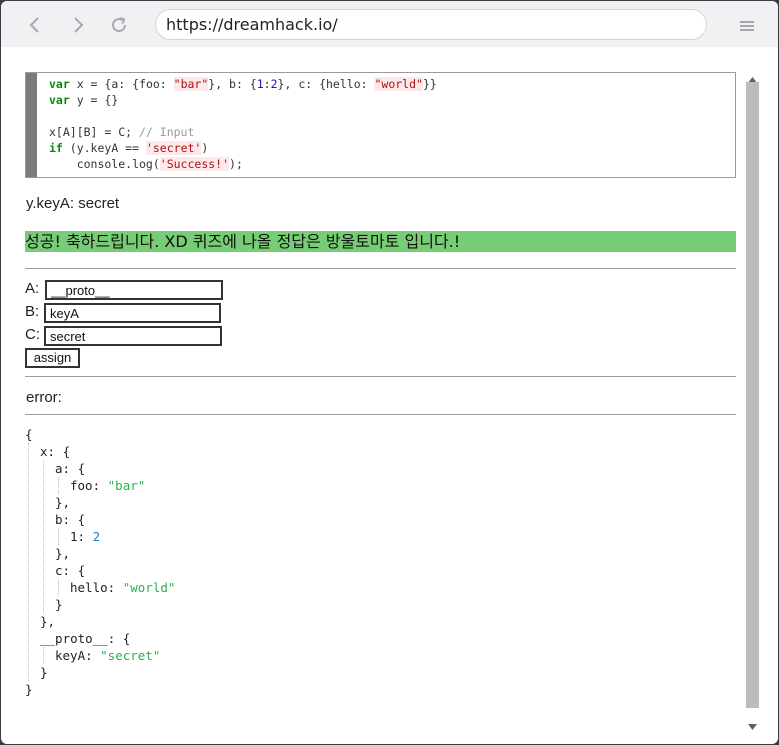 This screenshot has height=745, width=779. I want to click on ykey-output: y.keyA: secret, so click(73, 203).